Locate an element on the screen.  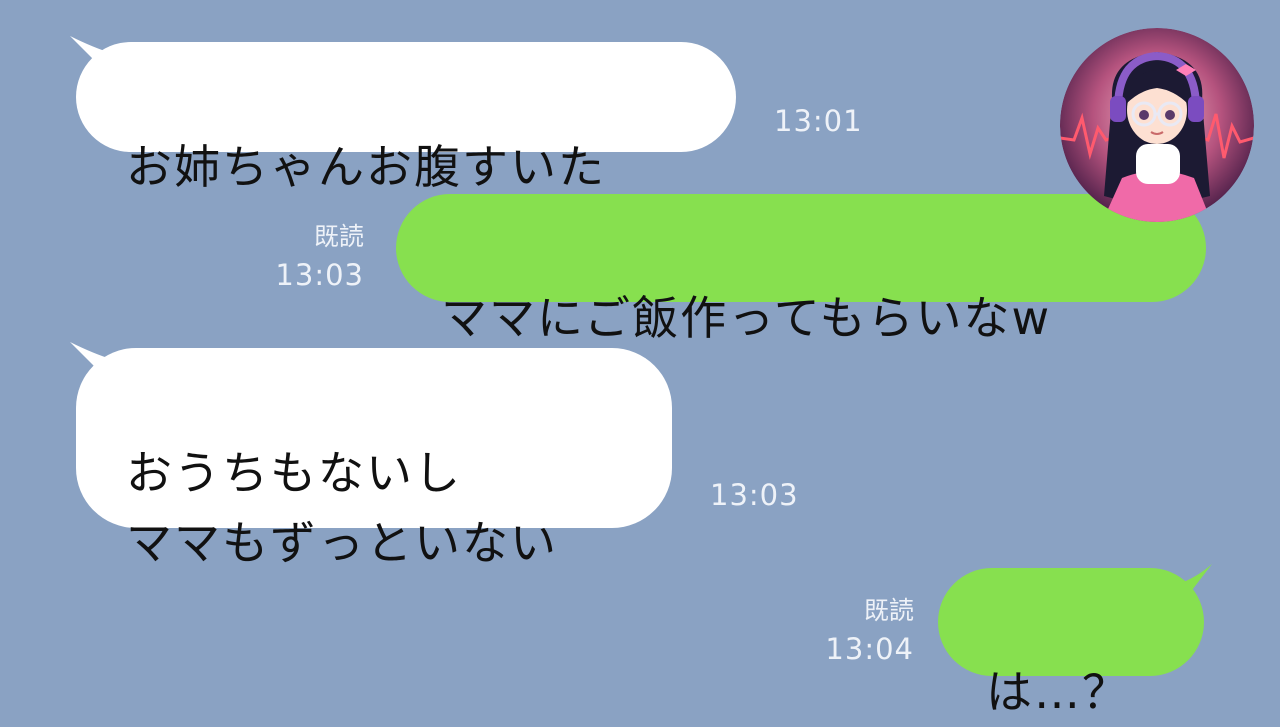
avatar-image is located at coordinates (1157, 125).